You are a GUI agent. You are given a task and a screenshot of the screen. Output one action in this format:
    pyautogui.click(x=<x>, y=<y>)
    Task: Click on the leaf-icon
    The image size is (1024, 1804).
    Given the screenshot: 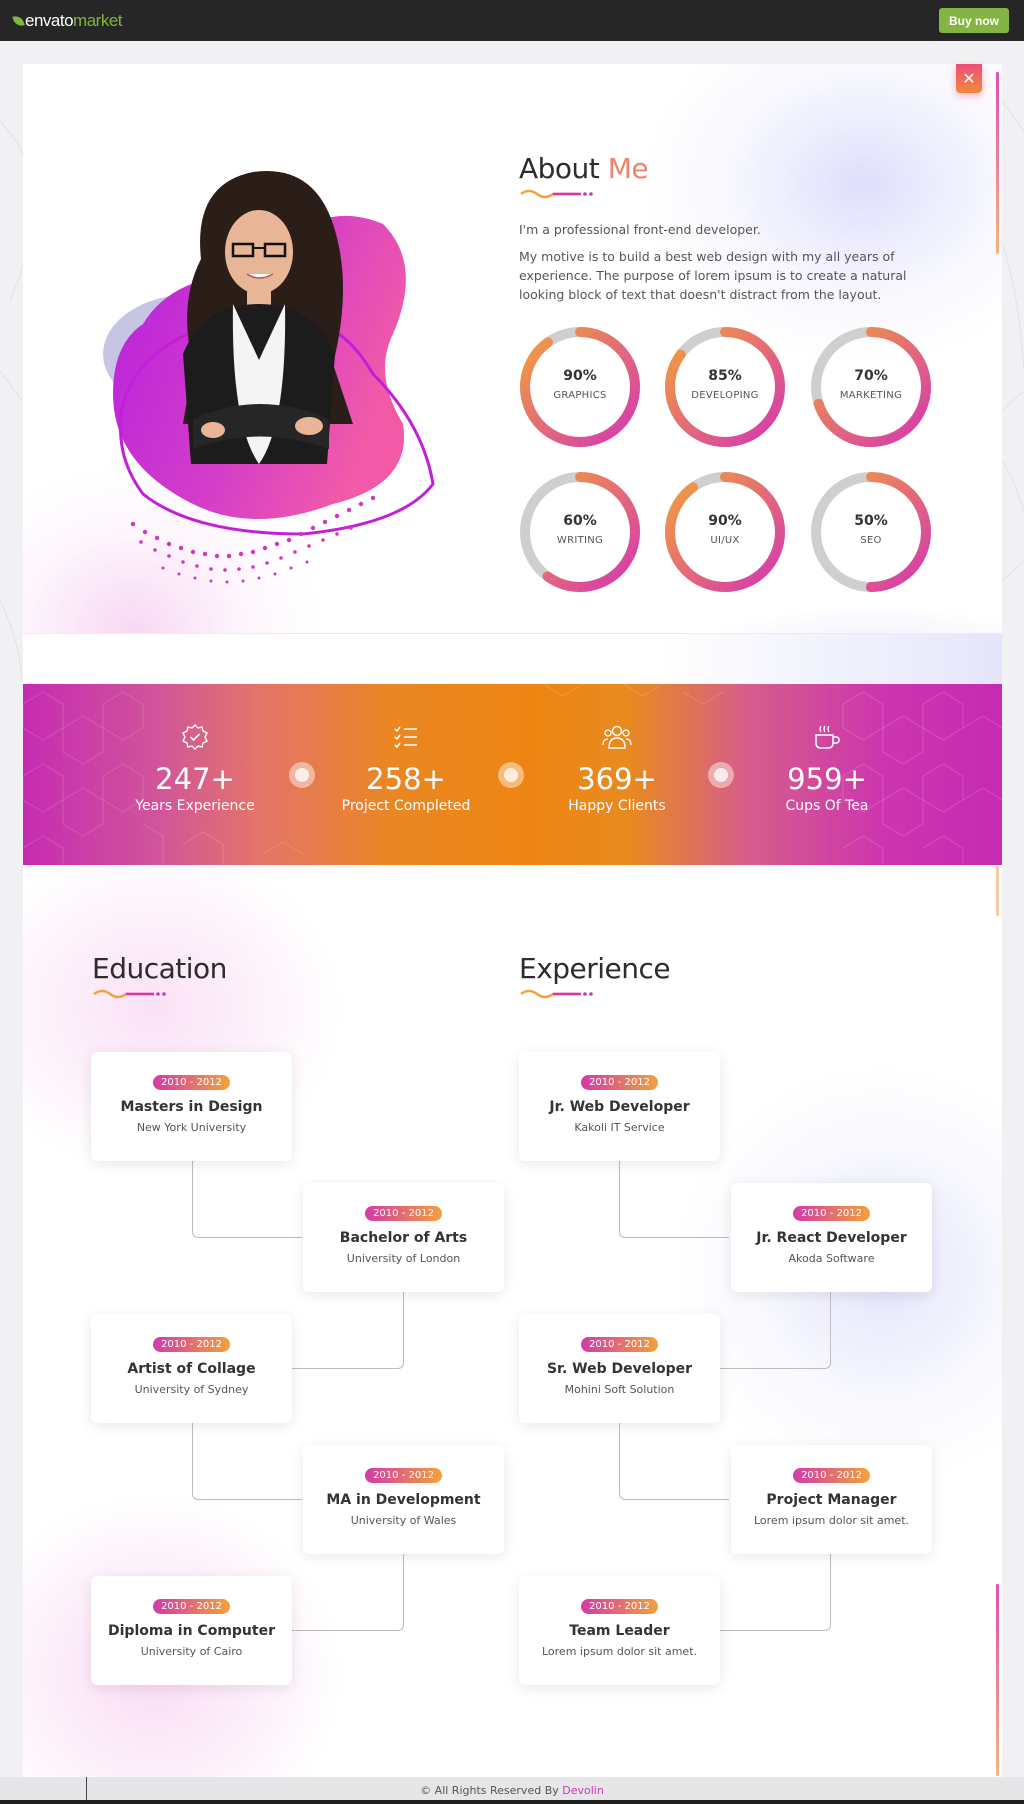 What is the action you would take?
    pyautogui.click(x=18, y=21)
    